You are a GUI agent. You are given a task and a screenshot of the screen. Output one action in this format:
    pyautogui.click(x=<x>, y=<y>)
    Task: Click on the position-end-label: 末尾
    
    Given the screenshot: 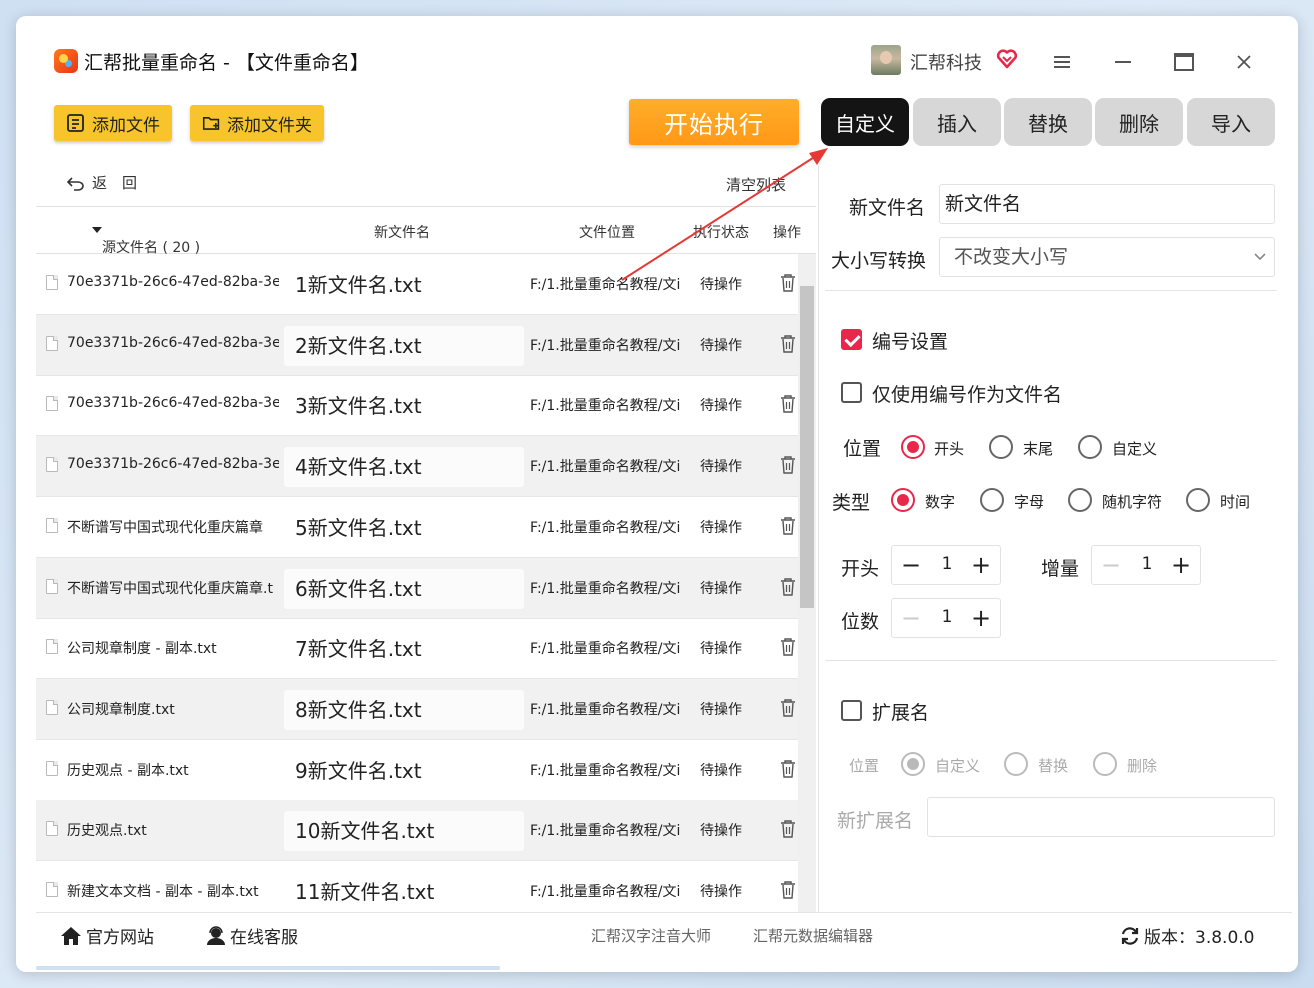 What is the action you would take?
    pyautogui.click(x=1038, y=449)
    